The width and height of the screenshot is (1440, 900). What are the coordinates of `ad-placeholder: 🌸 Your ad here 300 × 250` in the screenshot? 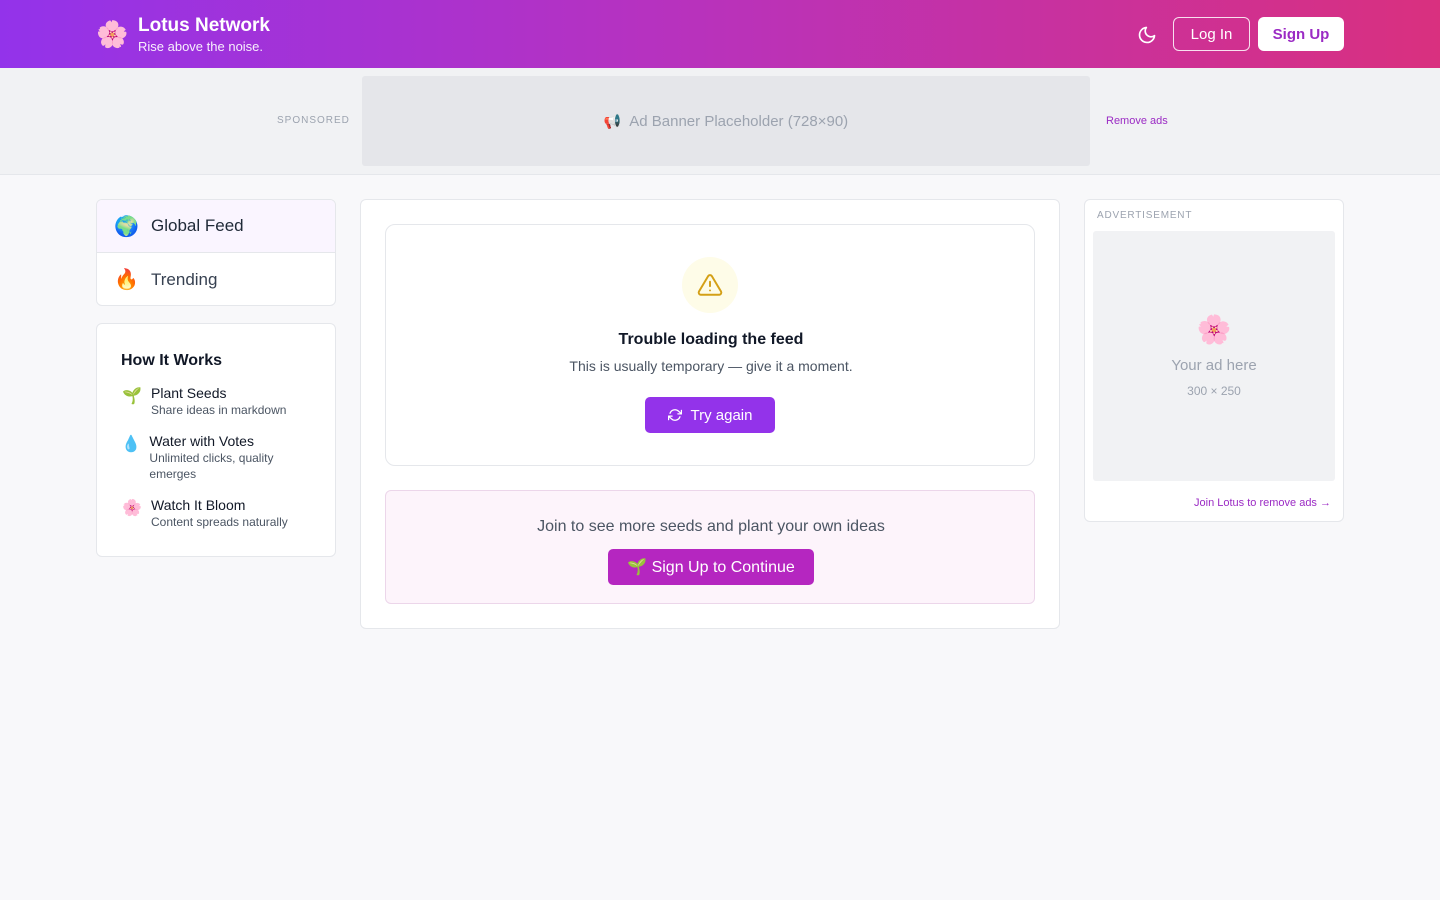 It's located at (1214, 356).